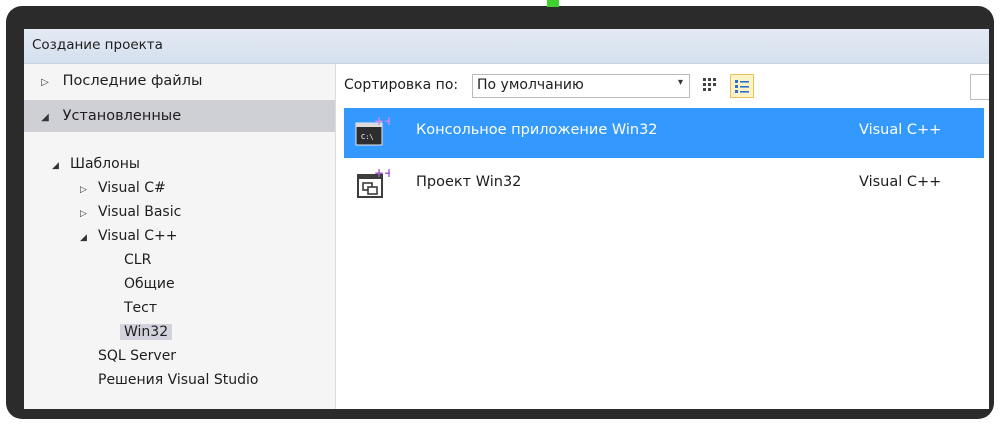  I want to click on sidebar-item-installed: ◢ Установленные, so click(179, 116).